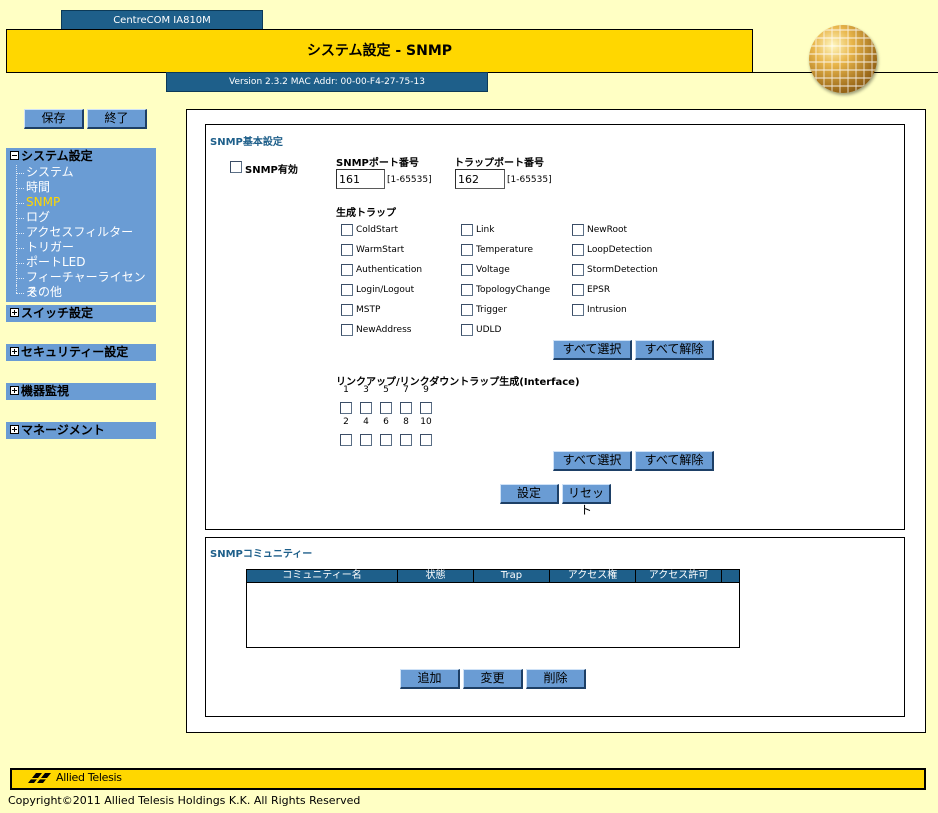 This screenshot has width=938, height=813. Describe the element at coordinates (493, 679) in the screenshot. I see `change-community-button: 変更` at that location.